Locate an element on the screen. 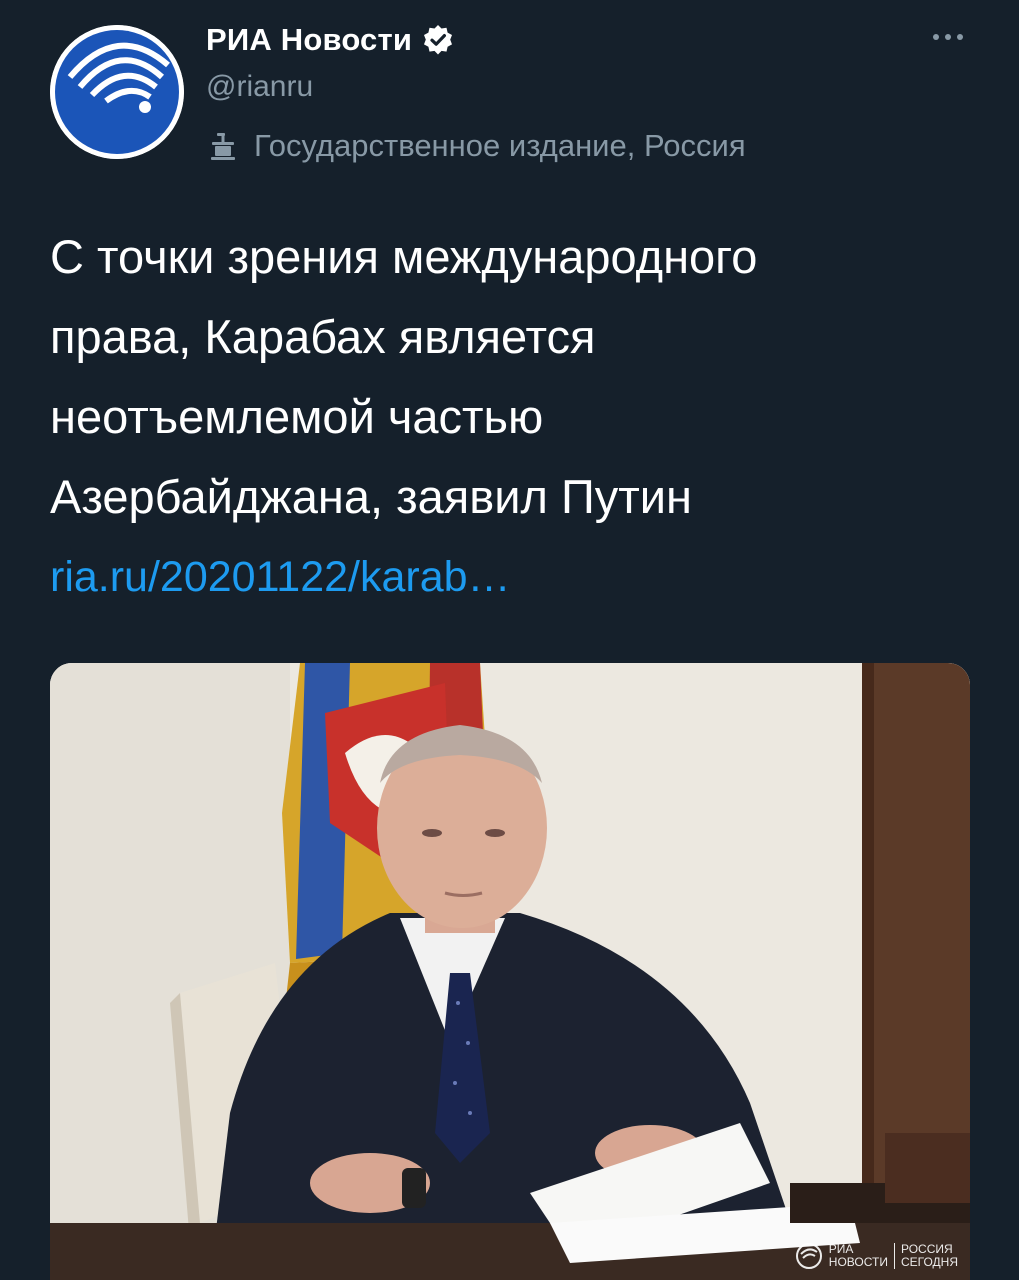 Image resolution: width=1019 pixels, height=1280 pixels. tweet-text-line: неотъемлемой частью is located at coordinates (297, 416).